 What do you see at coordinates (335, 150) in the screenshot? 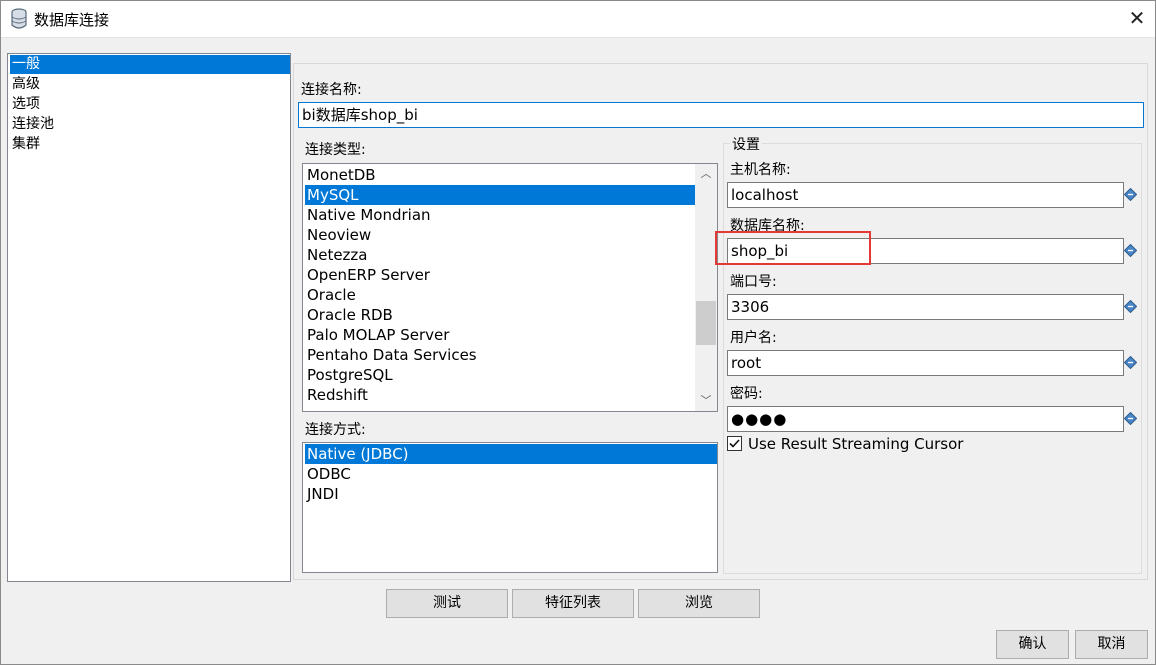
I see `connection-type-label: 连接类型:` at bounding box center [335, 150].